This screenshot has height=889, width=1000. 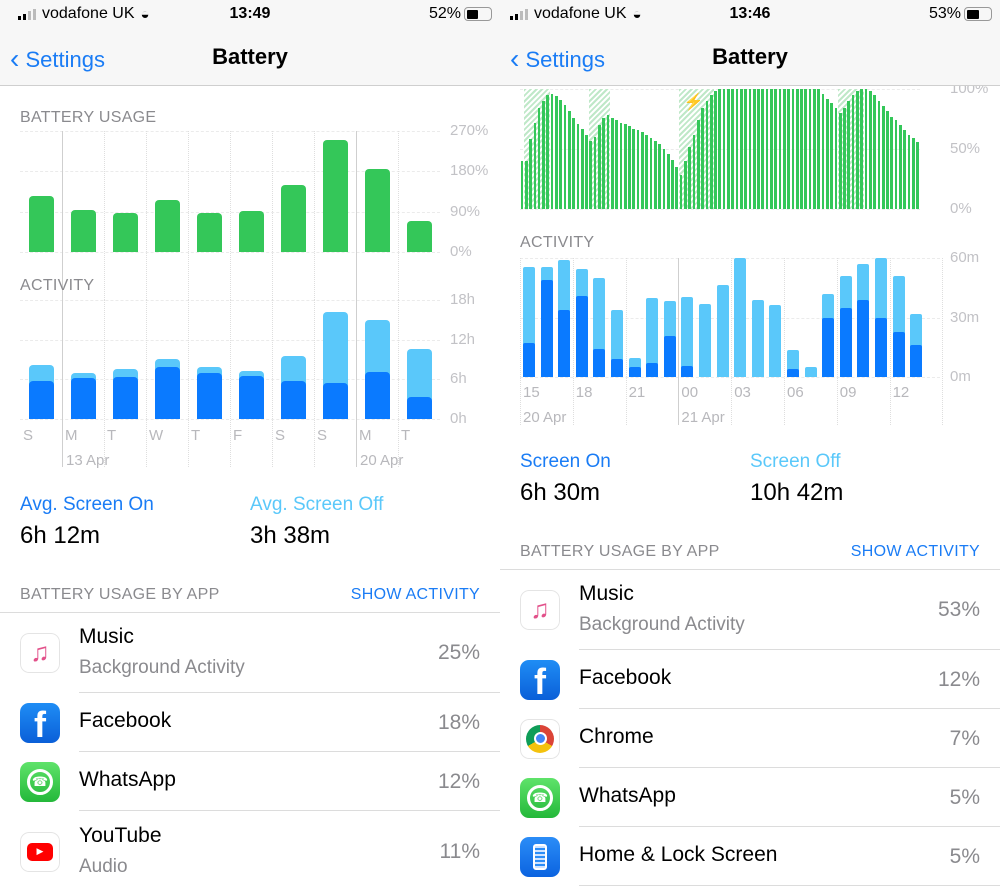 I want to click on screen-off-label: Screen Off, so click(x=795, y=461).